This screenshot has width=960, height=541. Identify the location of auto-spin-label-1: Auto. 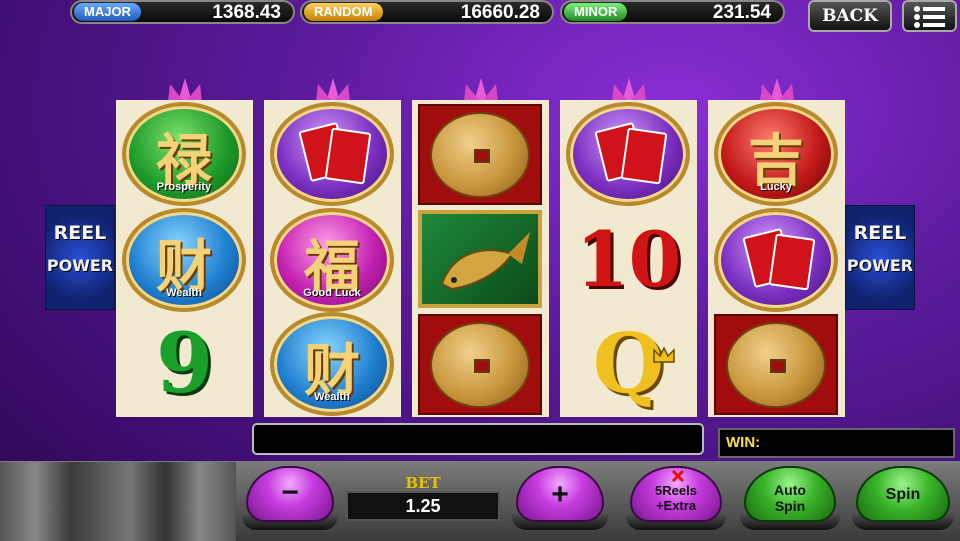
(790, 490).